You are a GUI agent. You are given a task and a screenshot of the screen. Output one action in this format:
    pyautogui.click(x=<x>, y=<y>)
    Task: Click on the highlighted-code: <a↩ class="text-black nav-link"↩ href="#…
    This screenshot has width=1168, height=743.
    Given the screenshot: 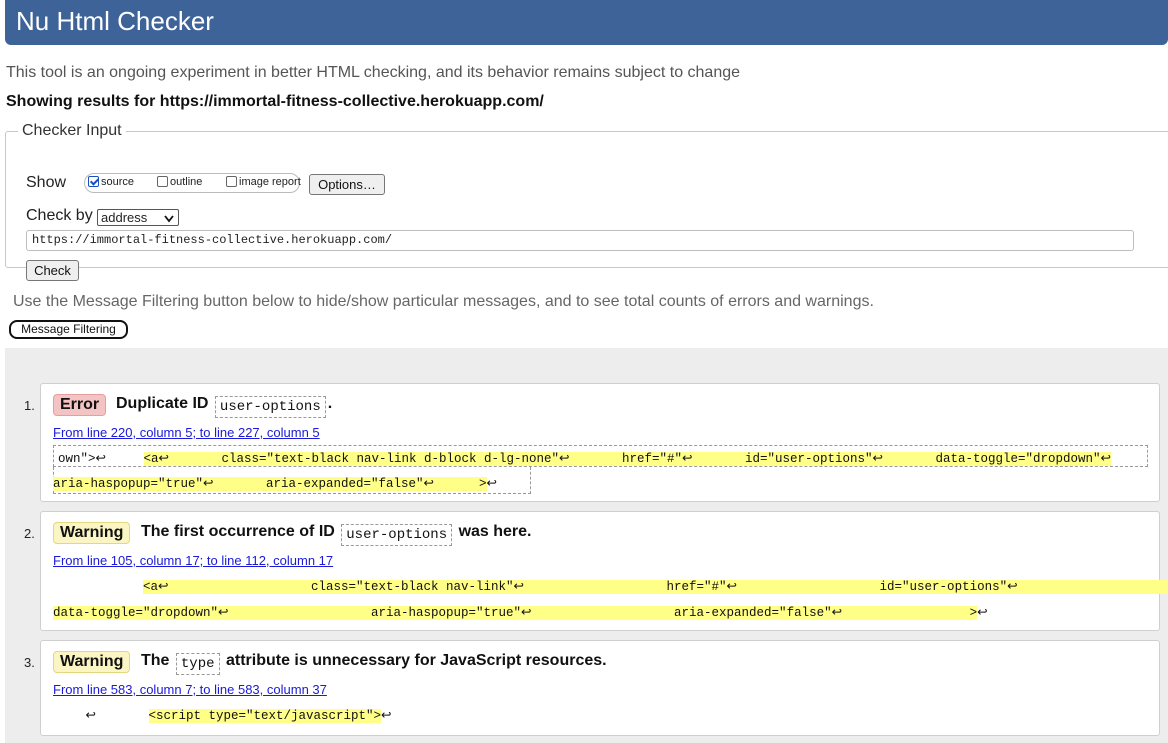 What is the action you would take?
    pyautogui.click(x=655, y=587)
    